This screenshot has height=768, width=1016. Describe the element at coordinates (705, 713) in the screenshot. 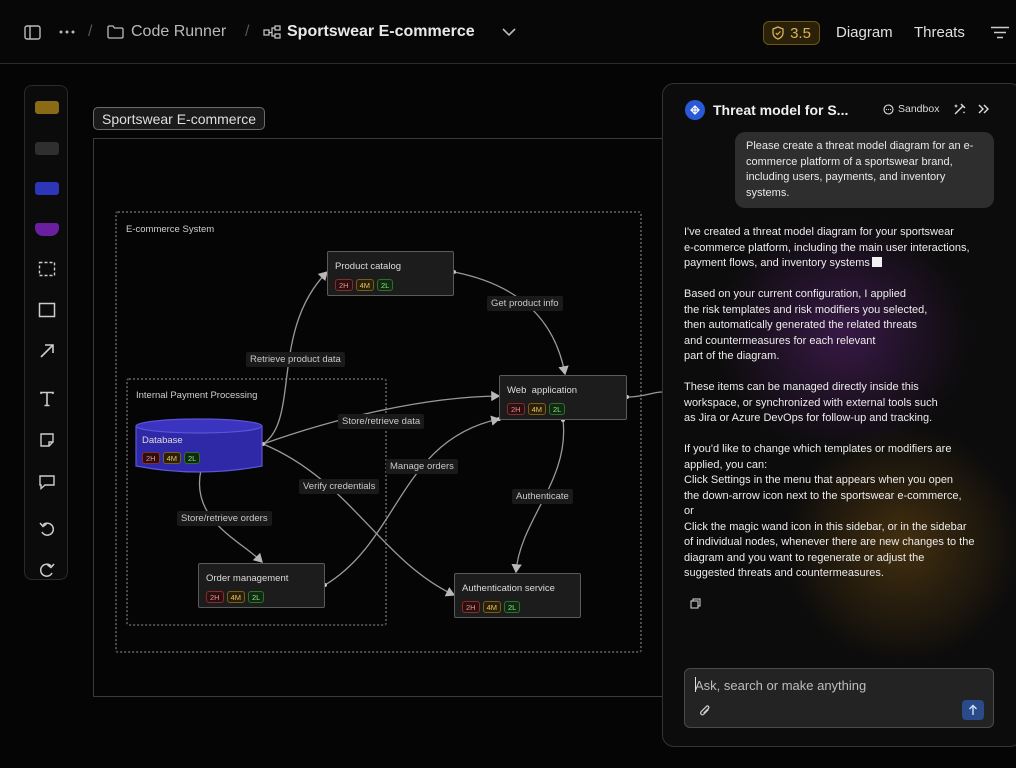

I see `paperclip-icon` at that location.